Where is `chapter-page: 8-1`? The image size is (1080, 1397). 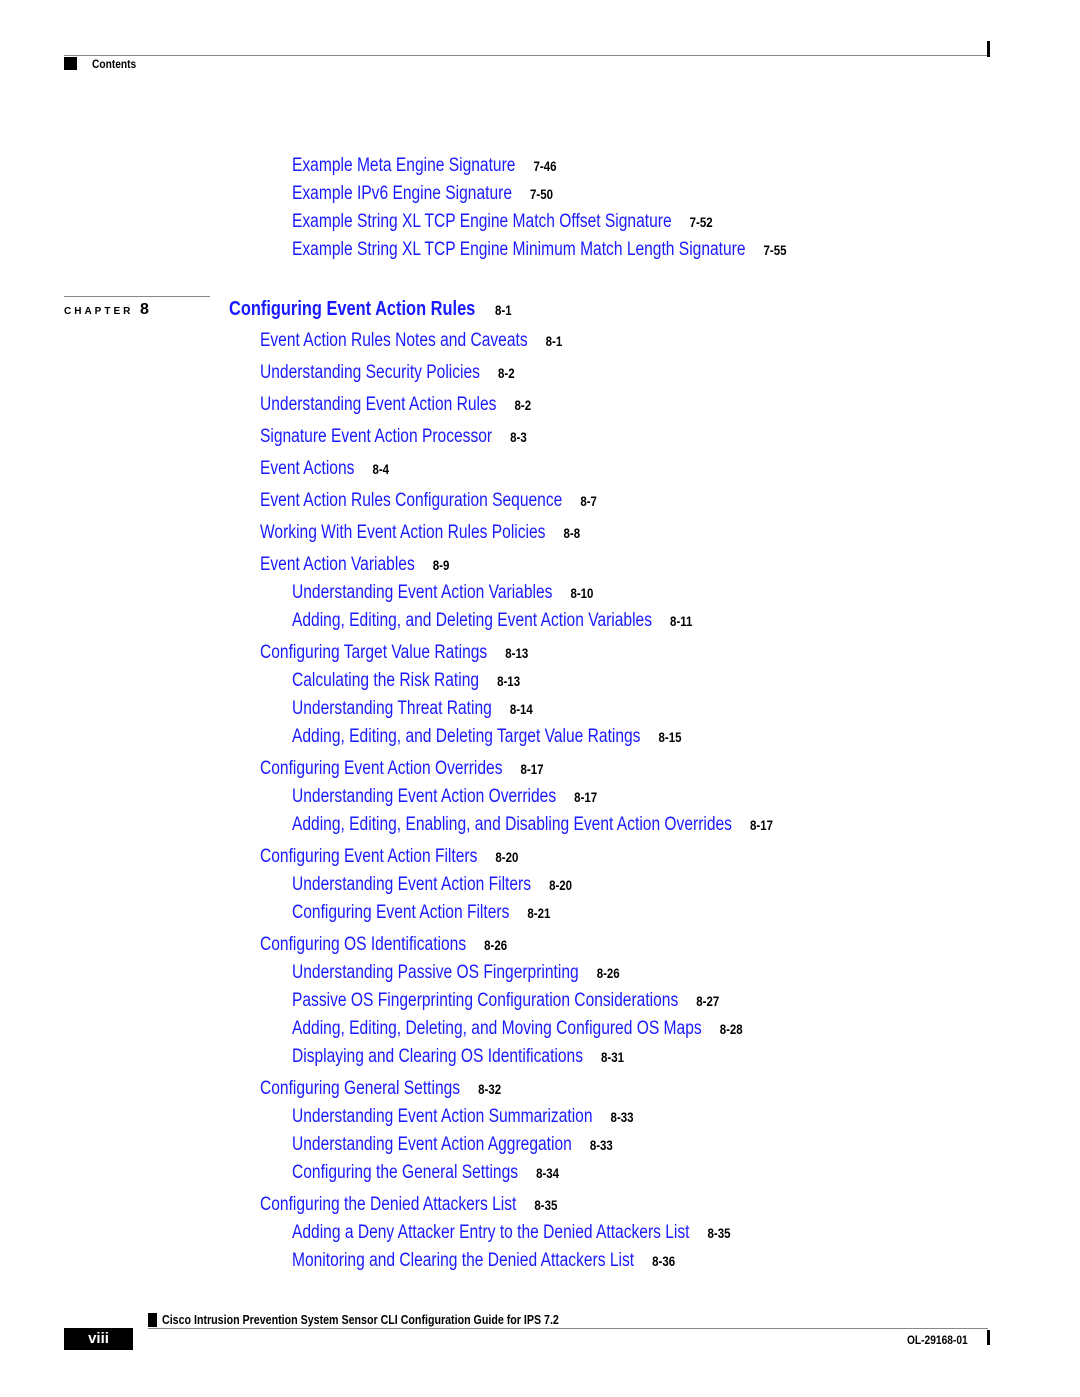 chapter-page: 8-1 is located at coordinates (503, 310).